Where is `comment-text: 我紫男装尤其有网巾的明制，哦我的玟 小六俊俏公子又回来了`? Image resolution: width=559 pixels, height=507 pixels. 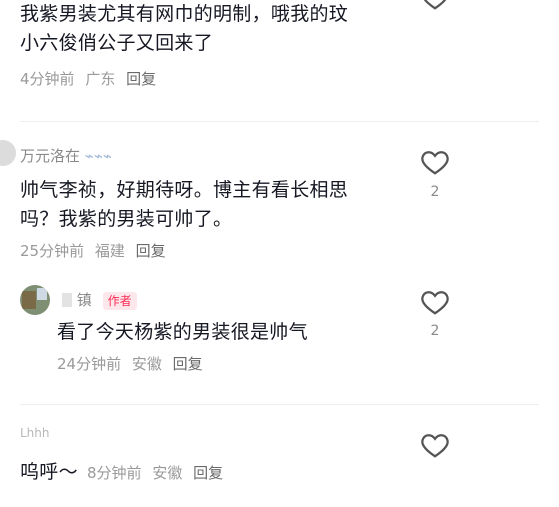
comment-text: 我紫男装尤其有网巾的明制，哦我的玟 小六俊俏公子又回来了 is located at coordinates (184, 29).